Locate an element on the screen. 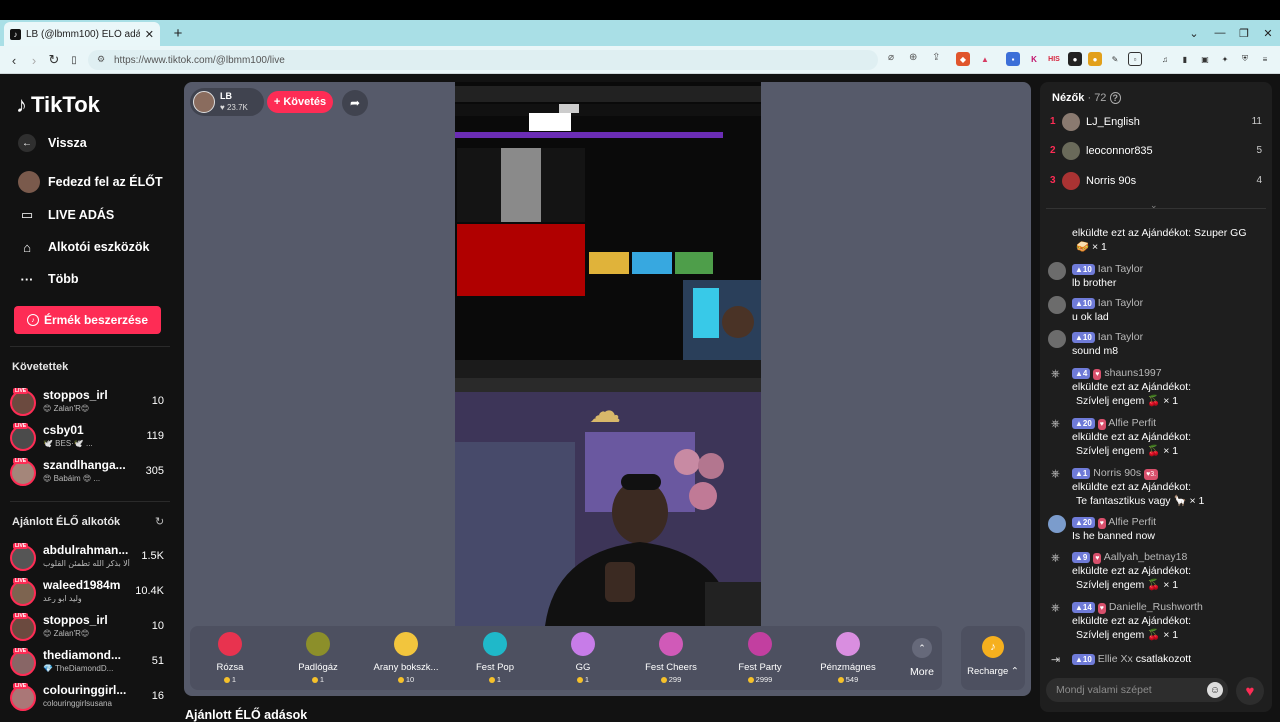  heart-like-icon: ♥ is located at coordinates (1250, 691).